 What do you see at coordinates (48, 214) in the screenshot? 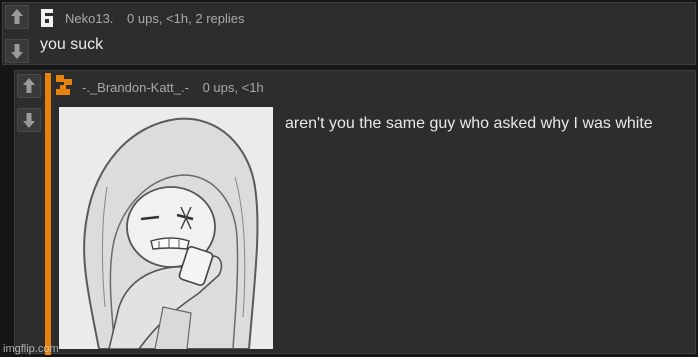
I see `reply-indent-bar` at bounding box center [48, 214].